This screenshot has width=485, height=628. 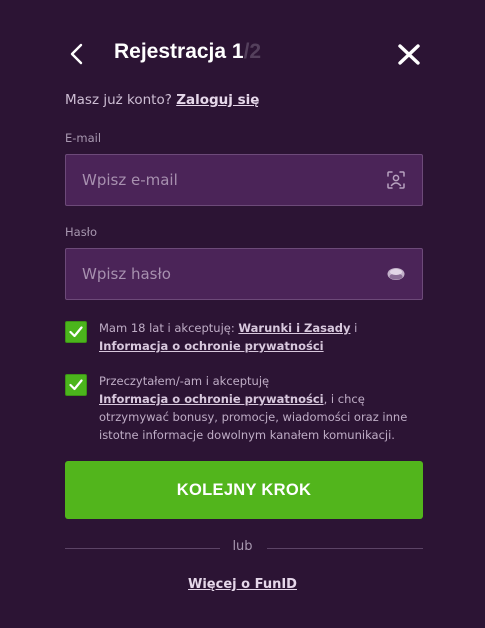 I want to click on password-field-container, so click(x=244, y=274).